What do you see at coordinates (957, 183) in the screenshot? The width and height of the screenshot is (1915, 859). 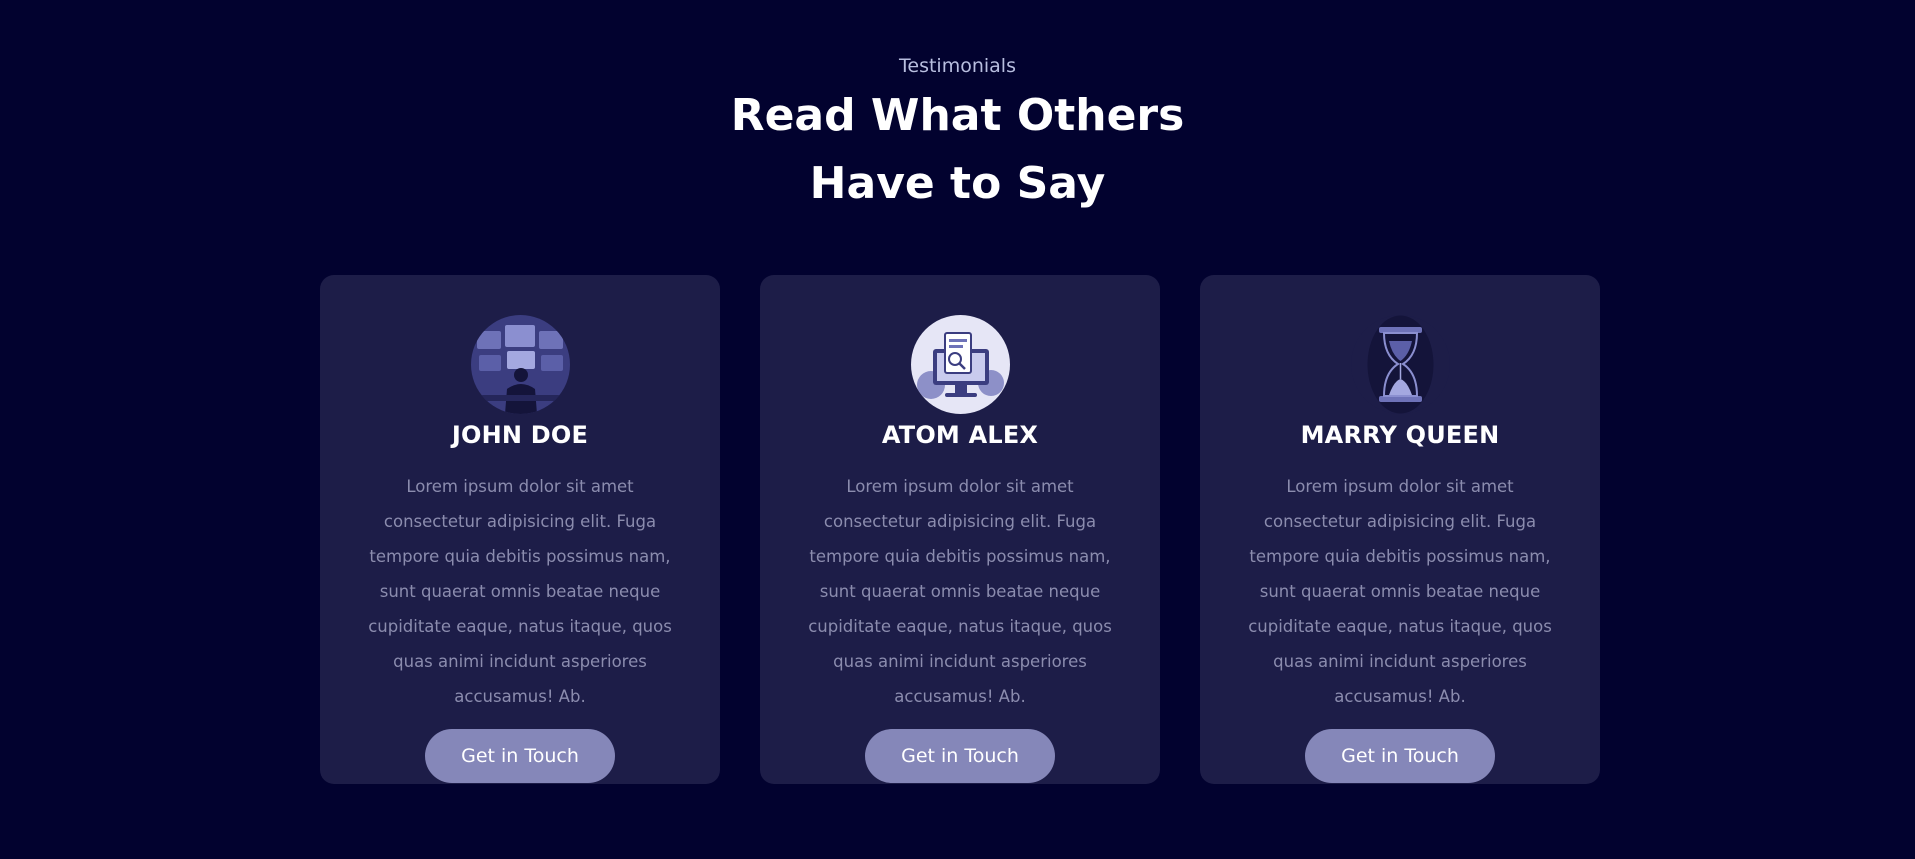 I see `section-title-line-2: Have to Say` at bounding box center [957, 183].